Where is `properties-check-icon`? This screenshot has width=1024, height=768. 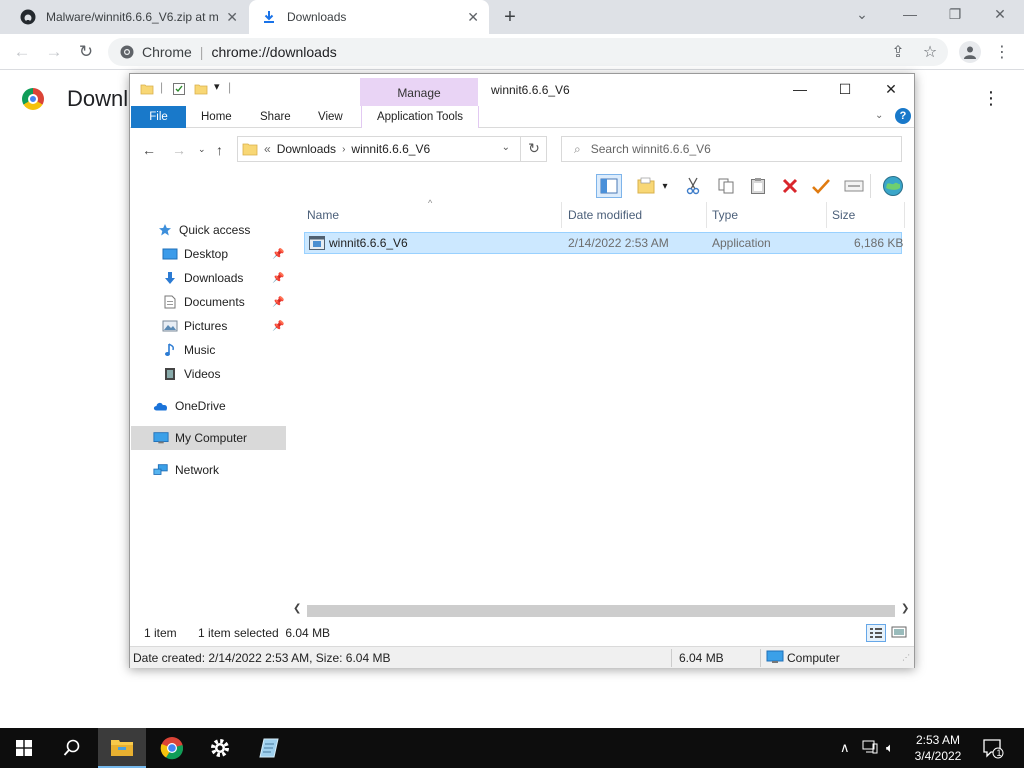 properties-check-icon is located at coordinates (179, 90).